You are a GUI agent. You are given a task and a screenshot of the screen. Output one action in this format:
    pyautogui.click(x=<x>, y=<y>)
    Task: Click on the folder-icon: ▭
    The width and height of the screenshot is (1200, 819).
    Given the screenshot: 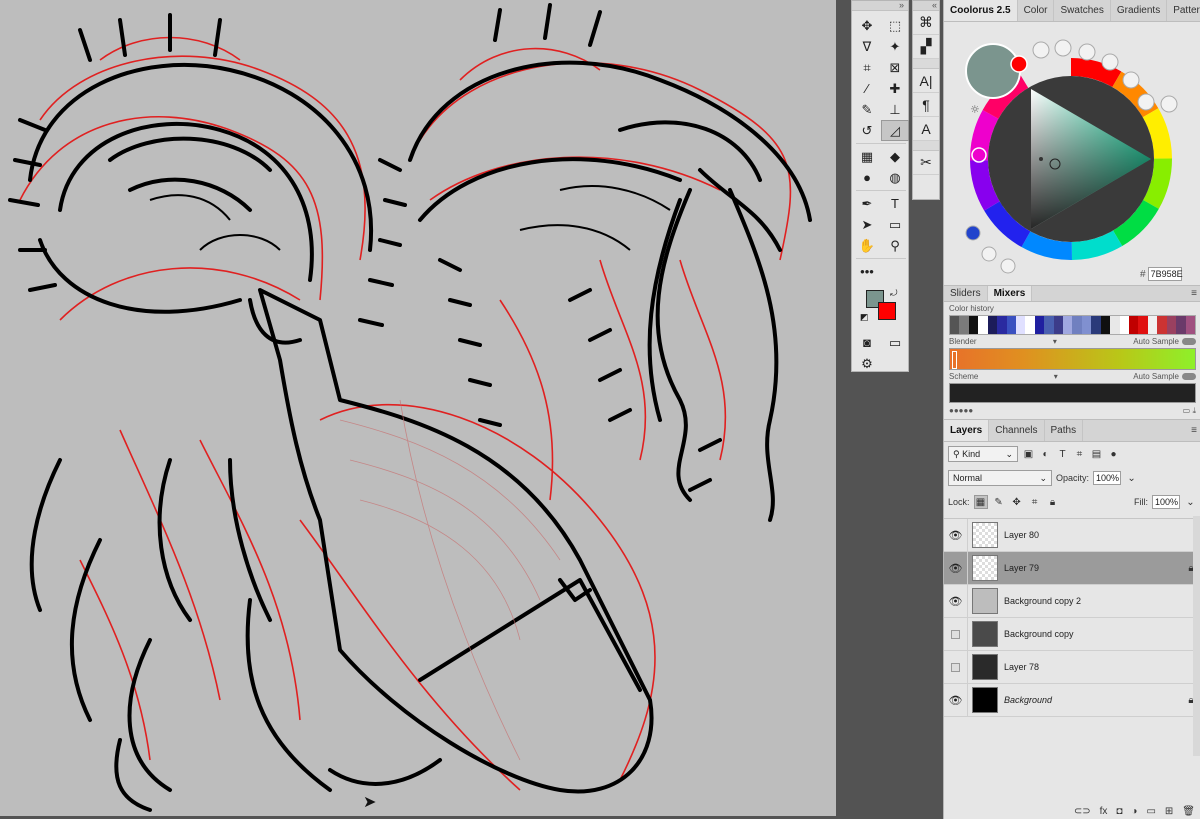 What is the action you would take?
    pyautogui.click(x=1187, y=410)
    